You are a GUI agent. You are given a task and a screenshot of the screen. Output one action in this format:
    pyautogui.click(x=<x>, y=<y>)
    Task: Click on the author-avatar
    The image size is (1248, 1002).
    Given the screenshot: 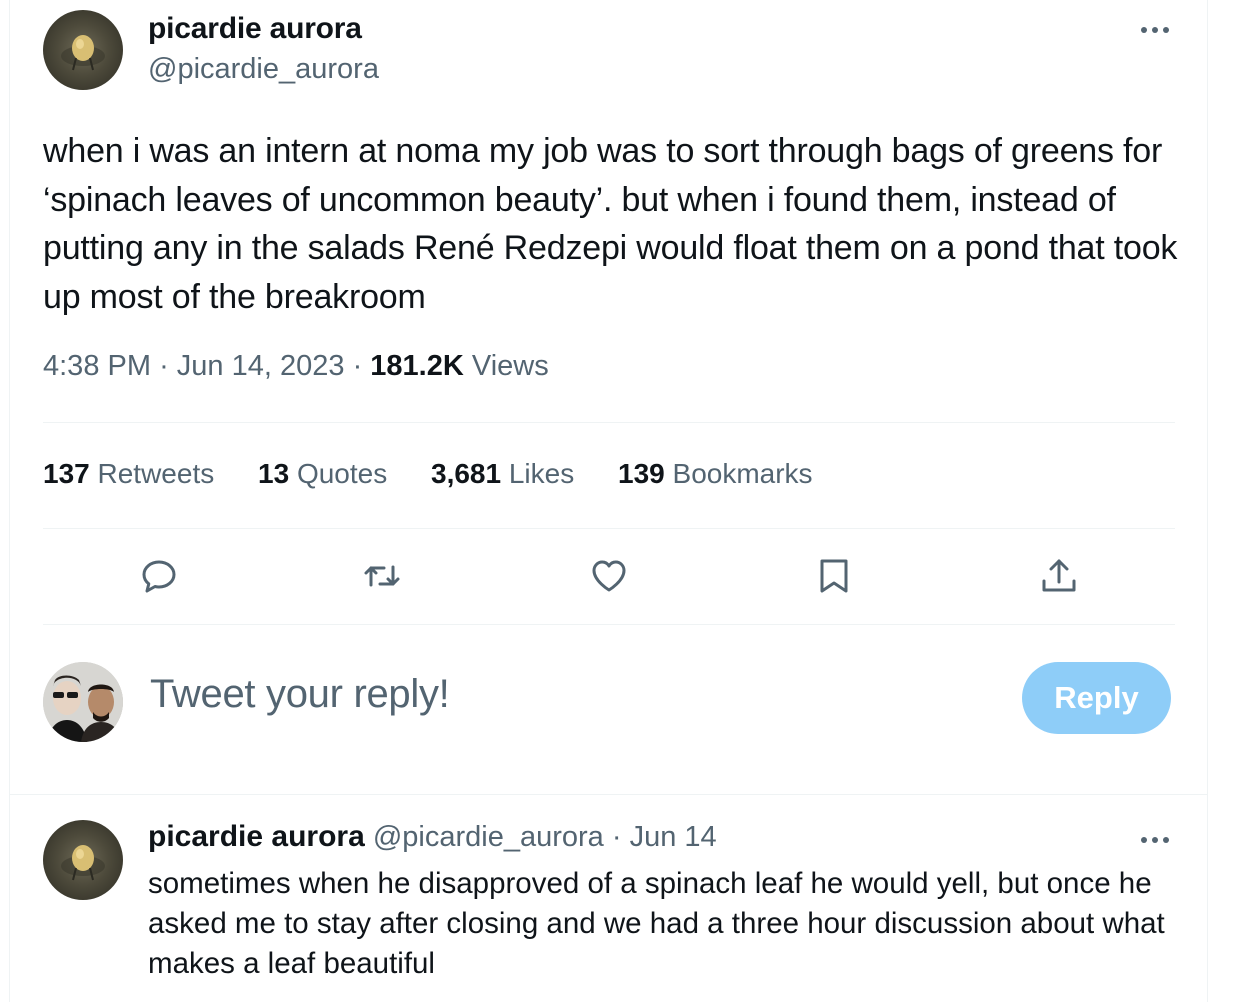 What is the action you would take?
    pyautogui.click(x=83, y=50)
    